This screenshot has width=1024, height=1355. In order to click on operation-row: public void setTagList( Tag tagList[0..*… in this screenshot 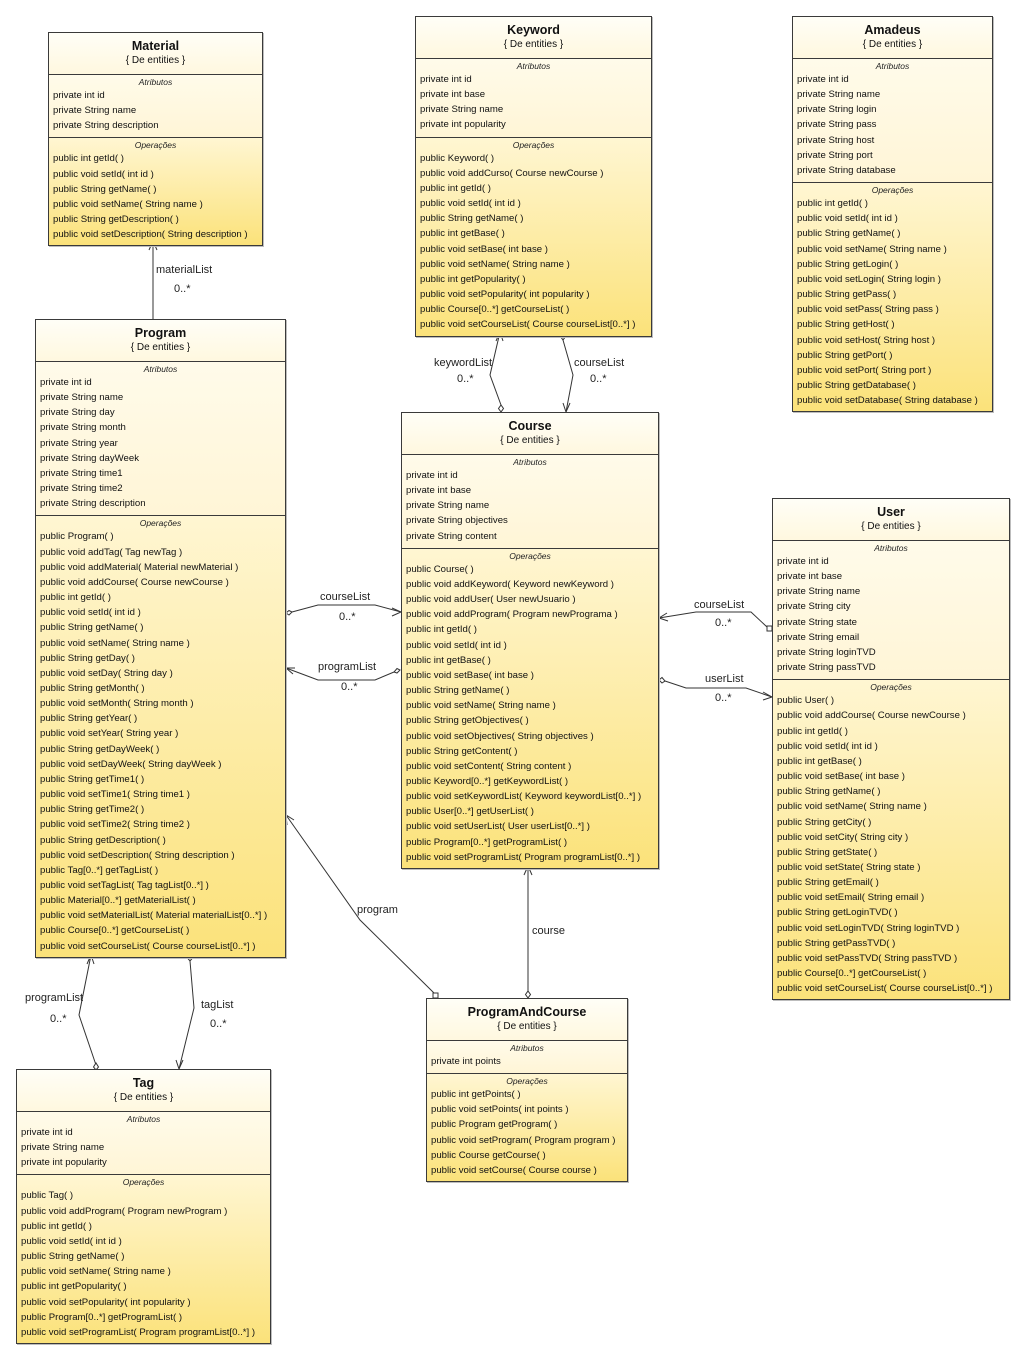, I will do `click(160, 885)`.